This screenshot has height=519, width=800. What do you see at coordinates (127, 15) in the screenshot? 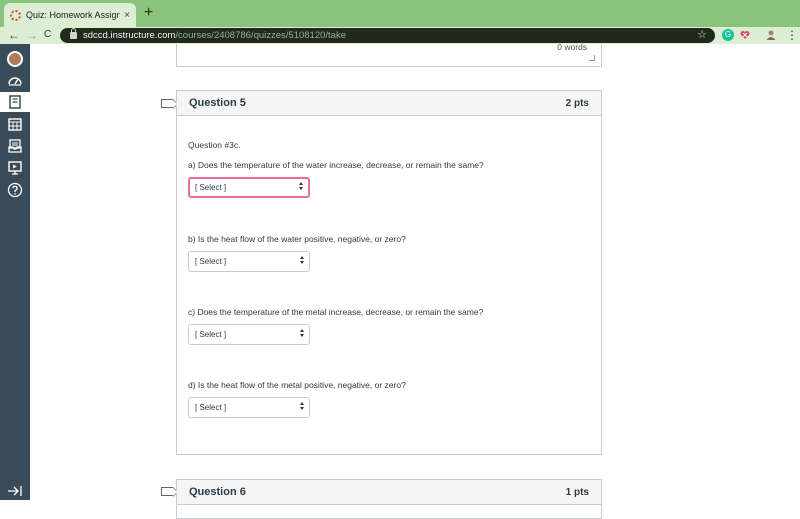
I see `tab-close-icon: ×` at bounding box center [127, 15].